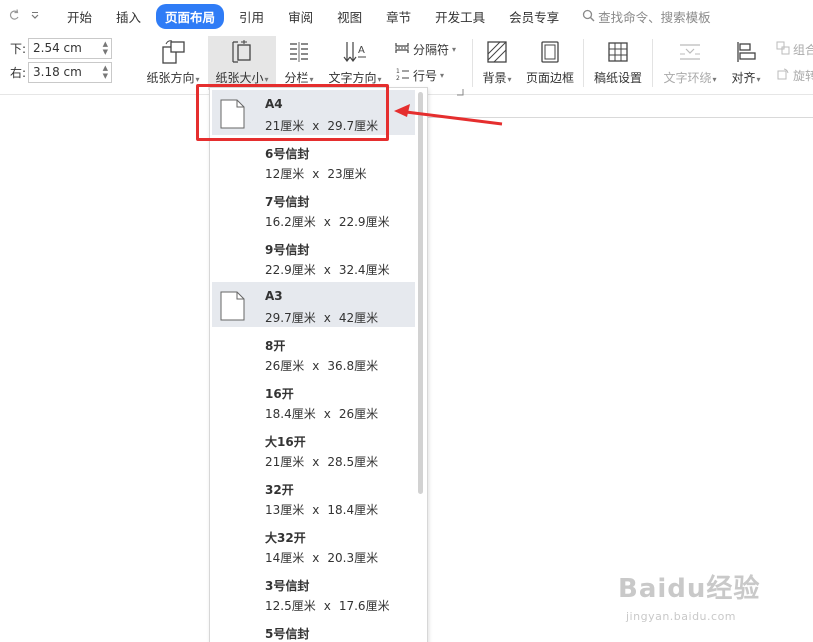 This screenshot has height=642, width=813. Describe the element at coordinates (746, 61) in the screenshot. I see `align-button: 对齐▾` at that location.